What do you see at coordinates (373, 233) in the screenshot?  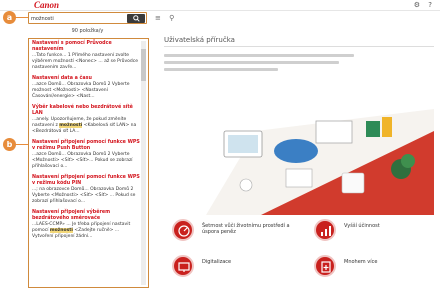 I see `tile-efficiency: Vyšší účinnost` at bounding box center [373, 233].